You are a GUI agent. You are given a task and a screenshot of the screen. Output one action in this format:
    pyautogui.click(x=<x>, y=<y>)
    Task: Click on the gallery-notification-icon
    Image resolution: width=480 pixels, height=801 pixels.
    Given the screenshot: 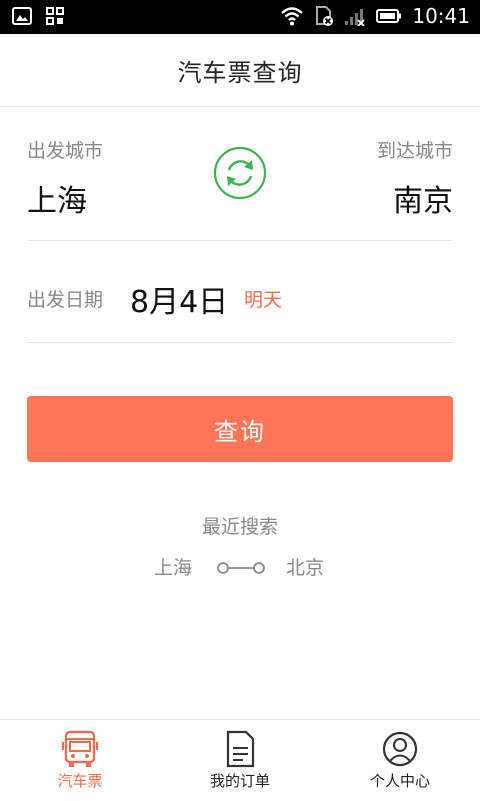 What is the action you would take?
    pyautogui.click(x=22, y=16)
    